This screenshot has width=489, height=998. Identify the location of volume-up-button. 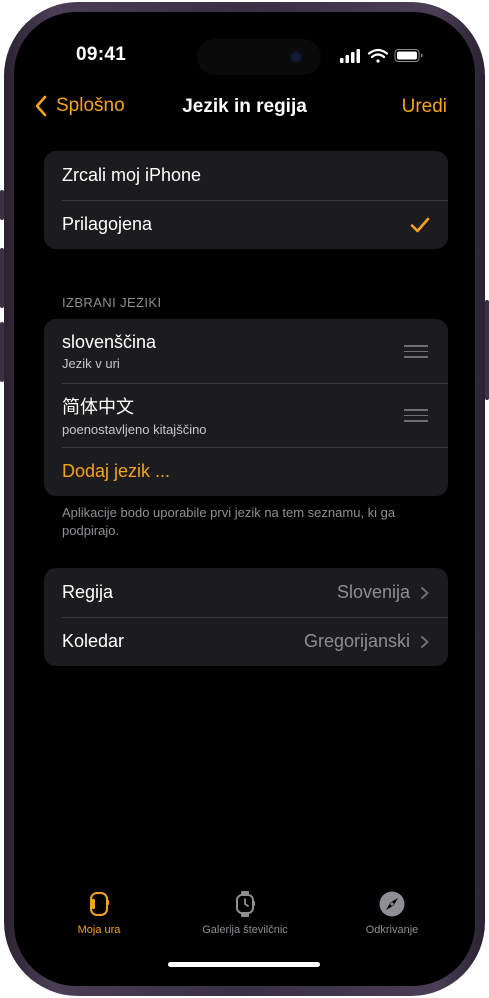
(2, 278).